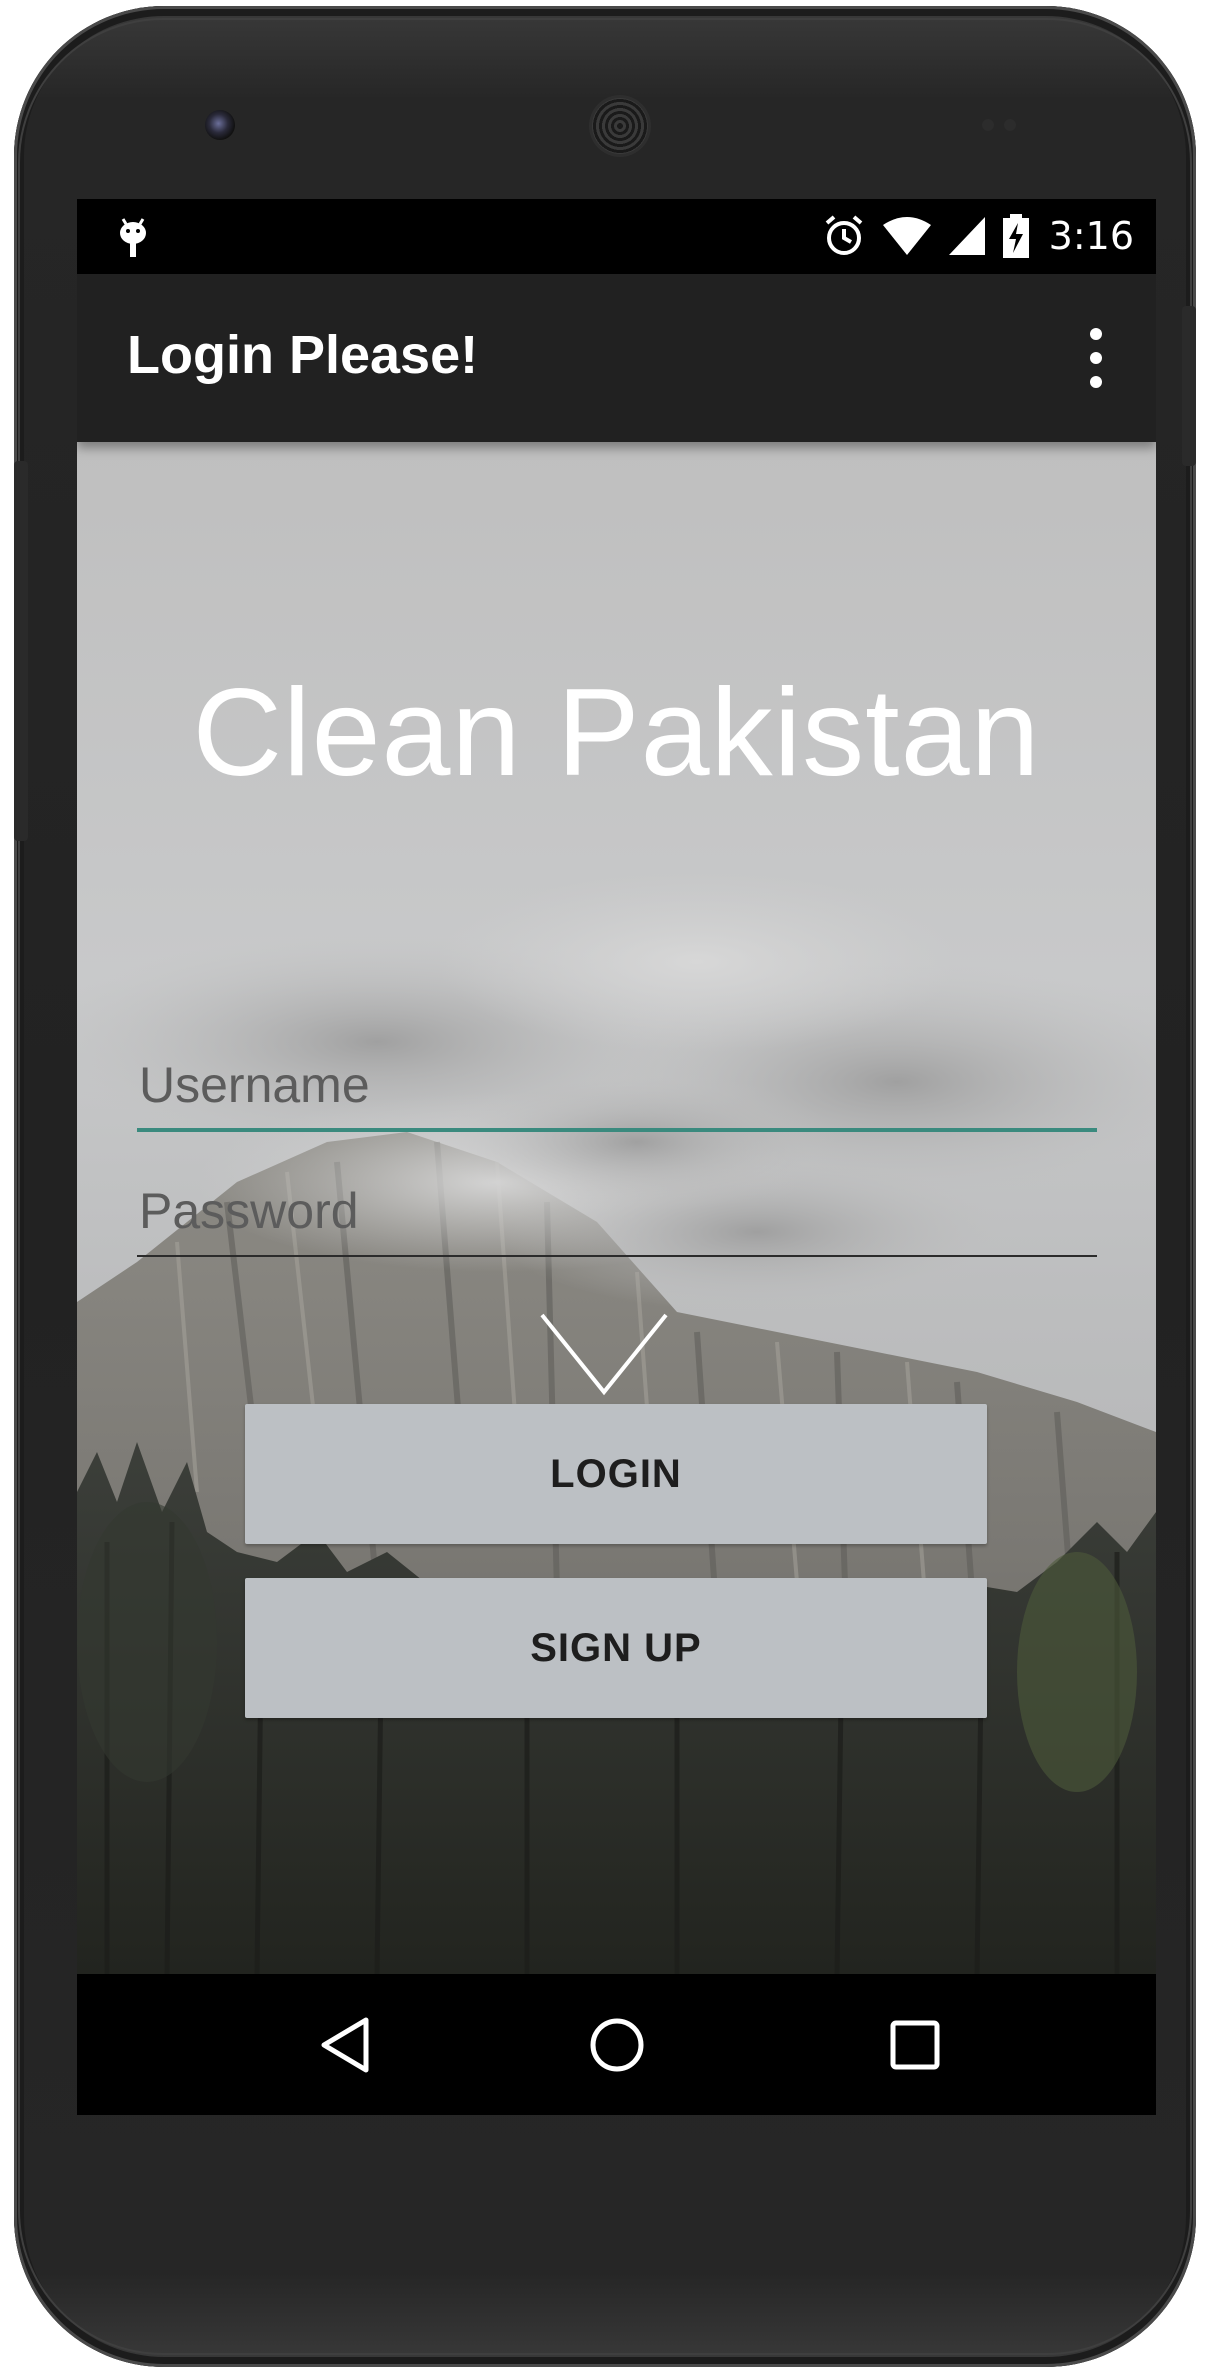  I want to click on app-title: Login Please!, so click(303, 355).